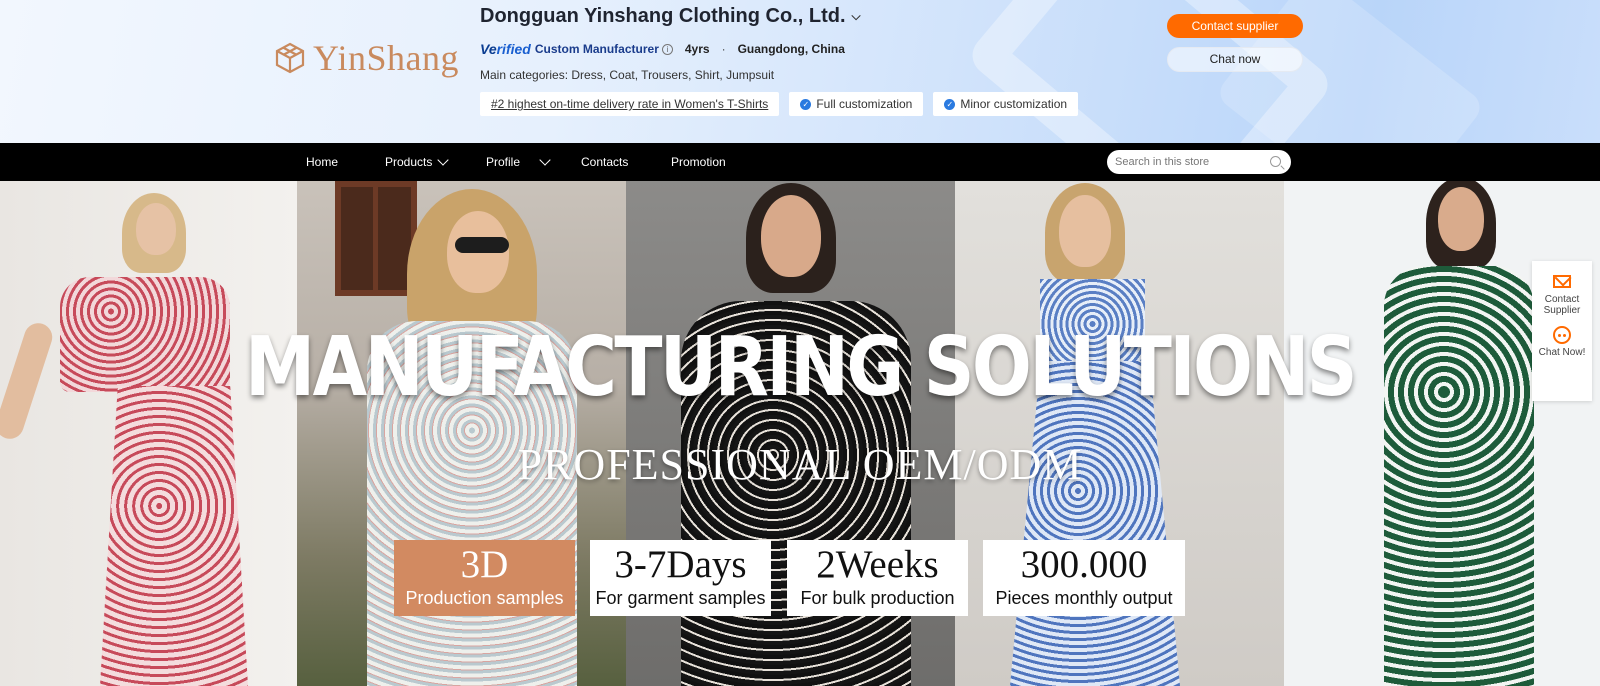  What do you see at coordinates (800, 464) in the screenshot?
I see `banner-subheadline: PROFESSIONAL OEM/ODM` at bounding box center [800, 464].